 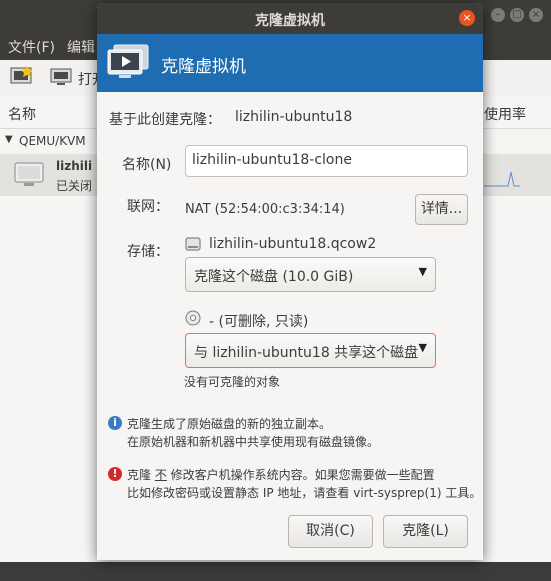 I want to click on expander-down-icon: ▼, so click(x=9, y=139).